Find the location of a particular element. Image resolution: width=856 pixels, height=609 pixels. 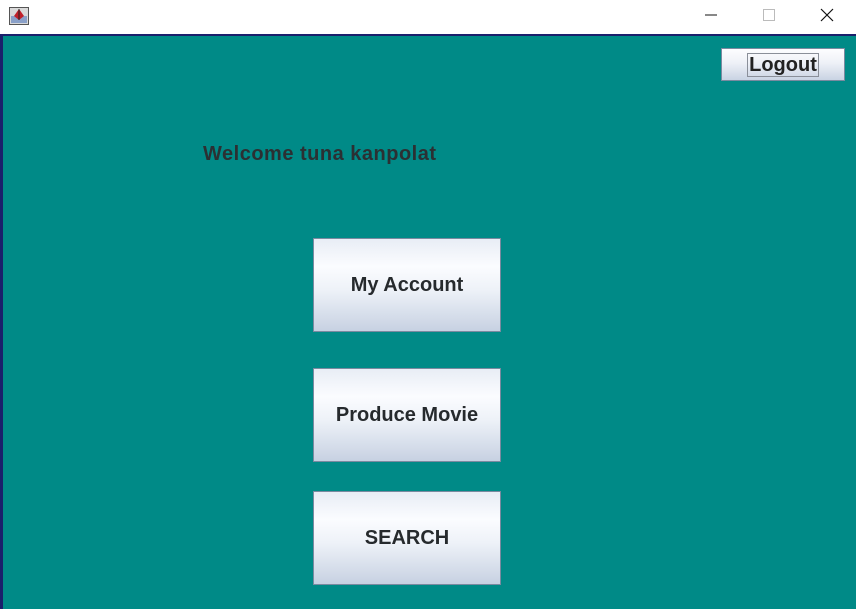

close-button is located at coordinates (827, 17).